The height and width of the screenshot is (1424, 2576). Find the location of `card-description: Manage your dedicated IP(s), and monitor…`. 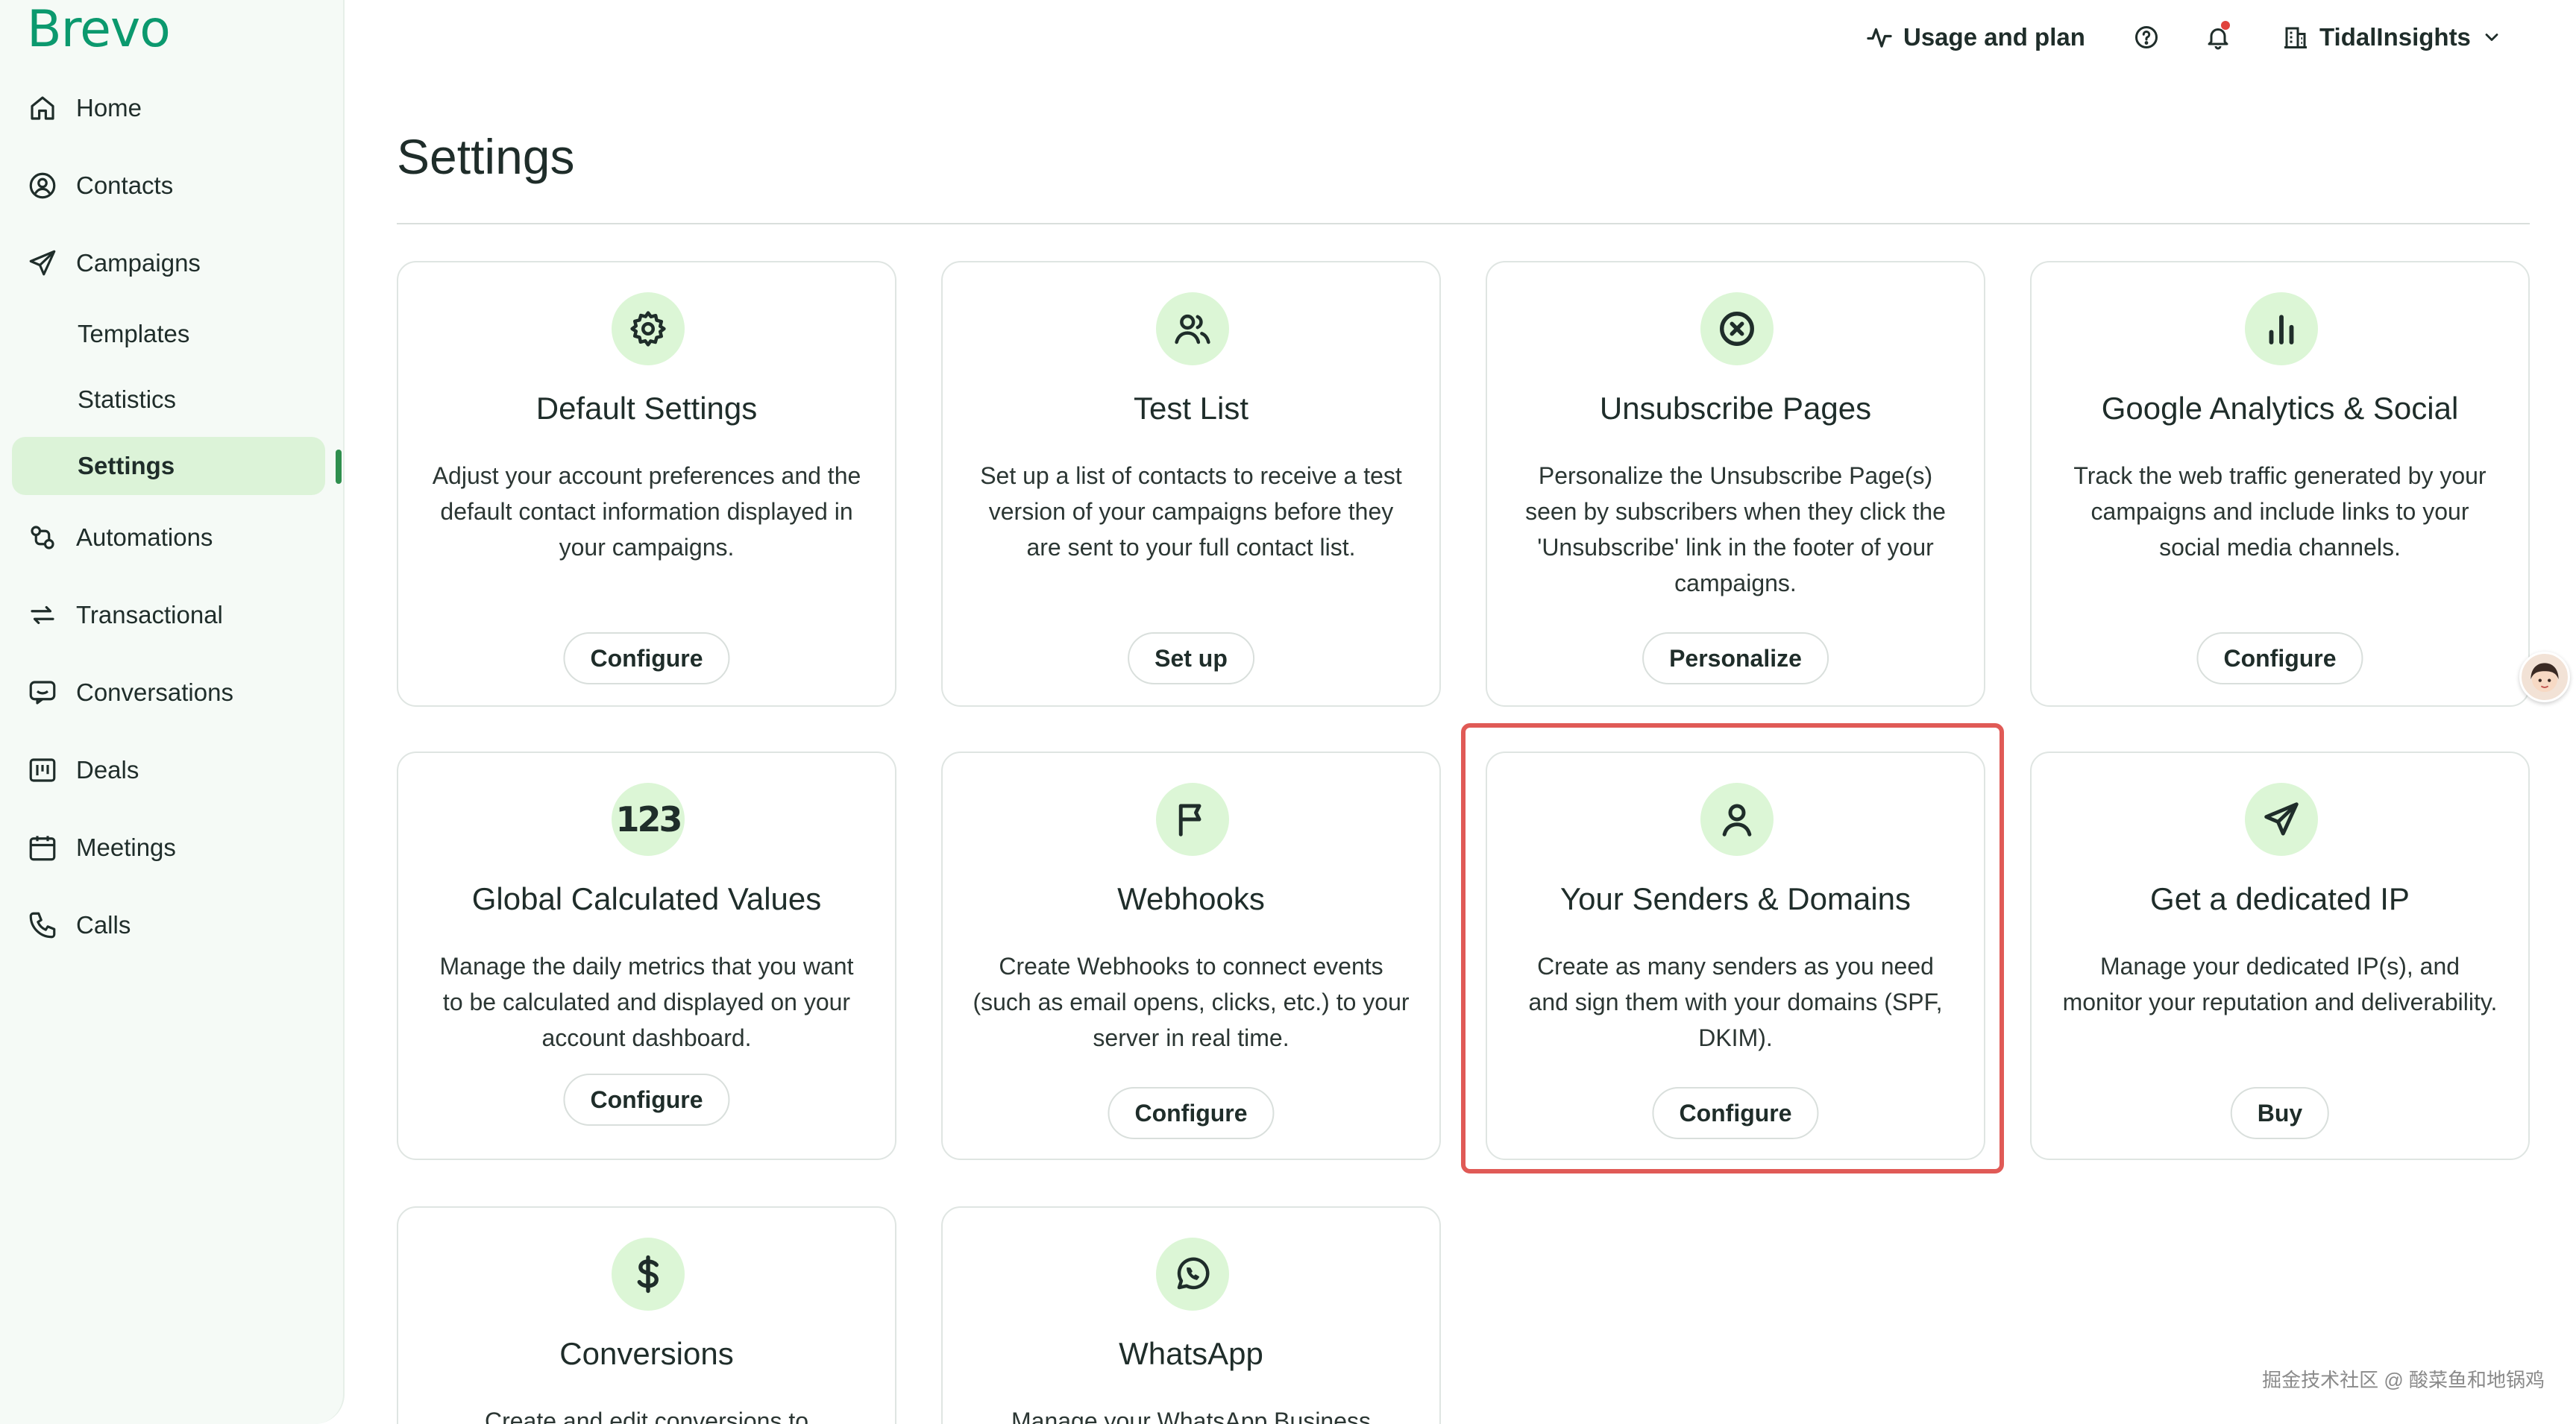

card-description: Manage your dedicated IP(s), and monitor… is located at coordinates (2280, 984).